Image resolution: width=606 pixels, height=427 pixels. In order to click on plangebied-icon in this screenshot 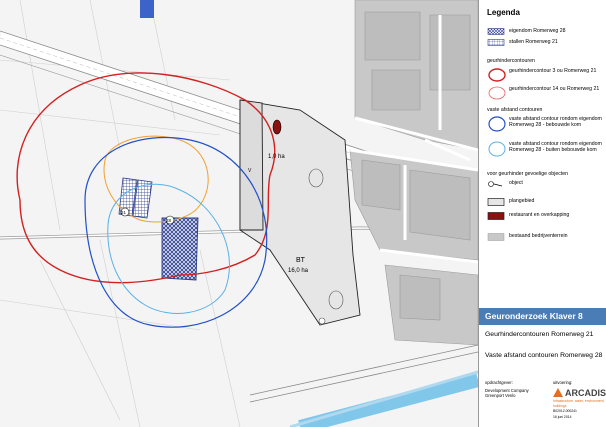, I will do `click(496, 202)`.